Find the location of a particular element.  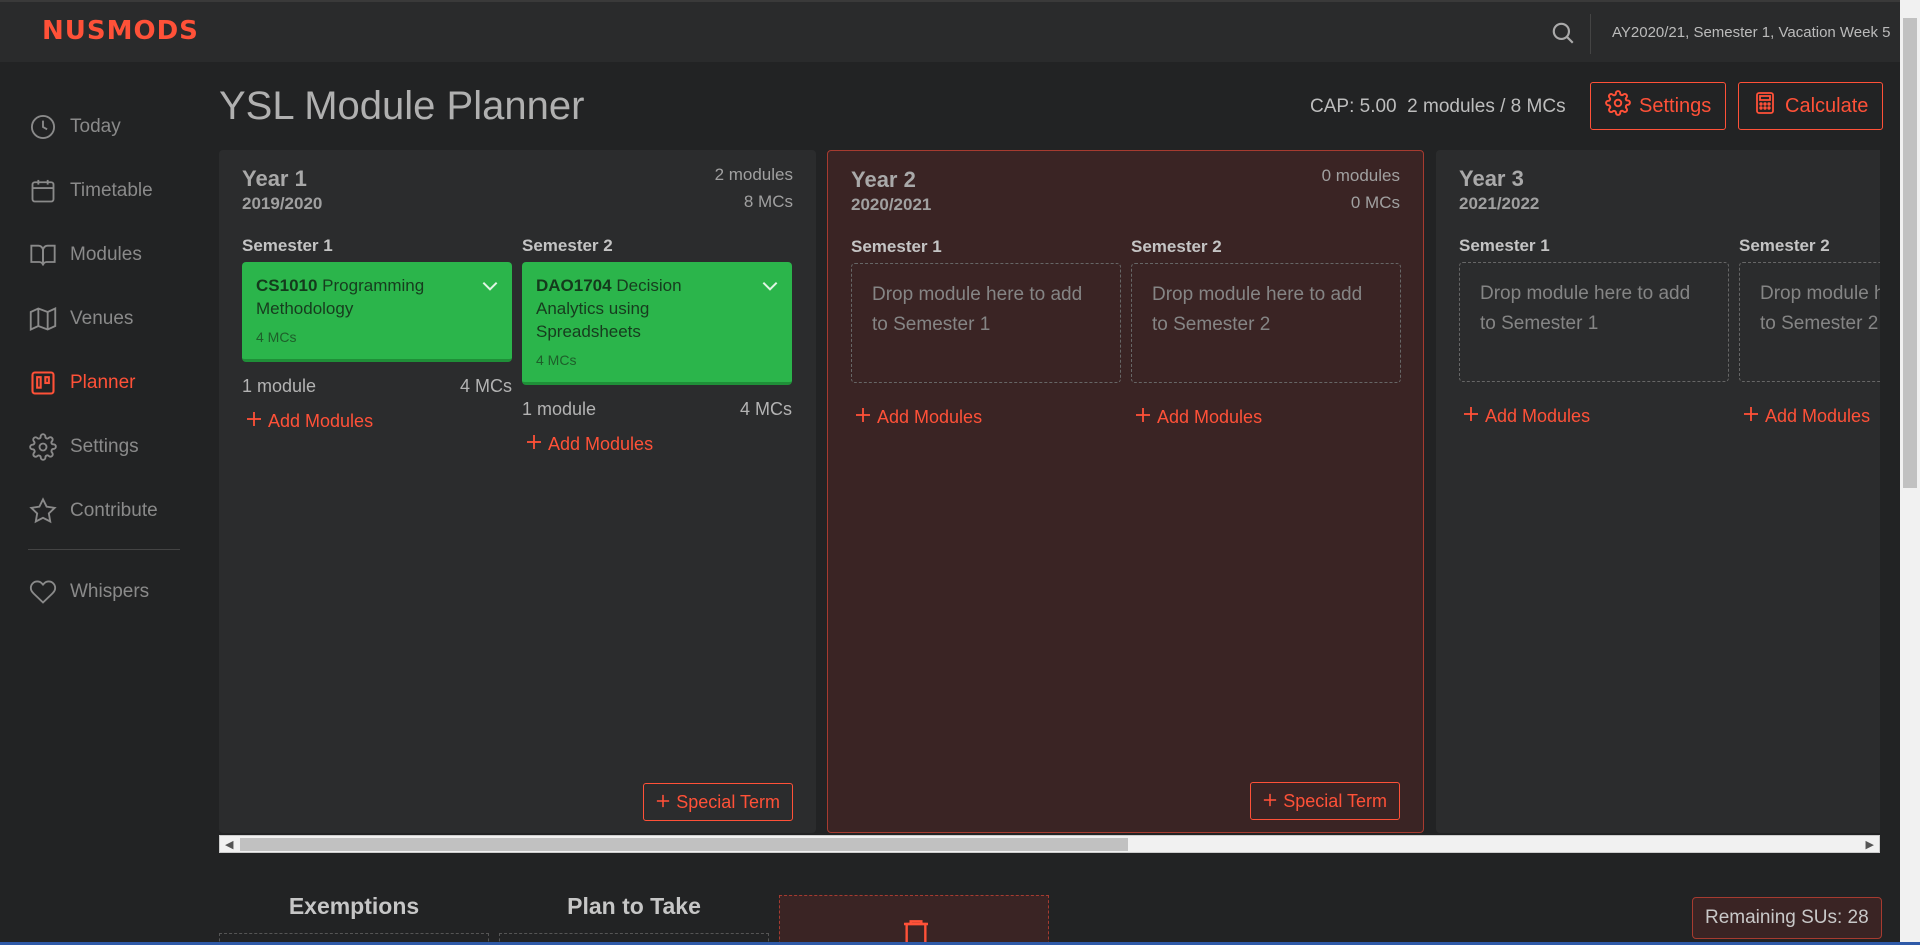

sidebar-item-label: Timetable is located at coordinates (111, 190).